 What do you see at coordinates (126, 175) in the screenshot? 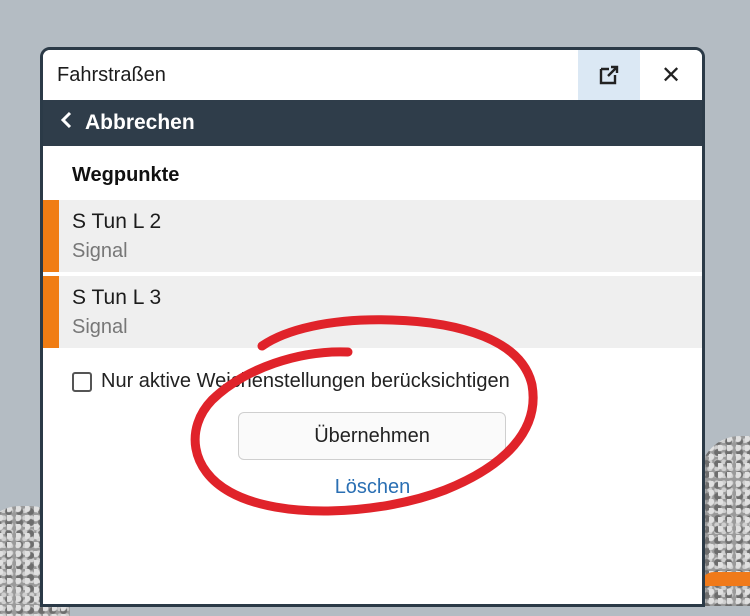
I see `waypoints-heading: Wegpunkte` at bounding box center [126, 175].